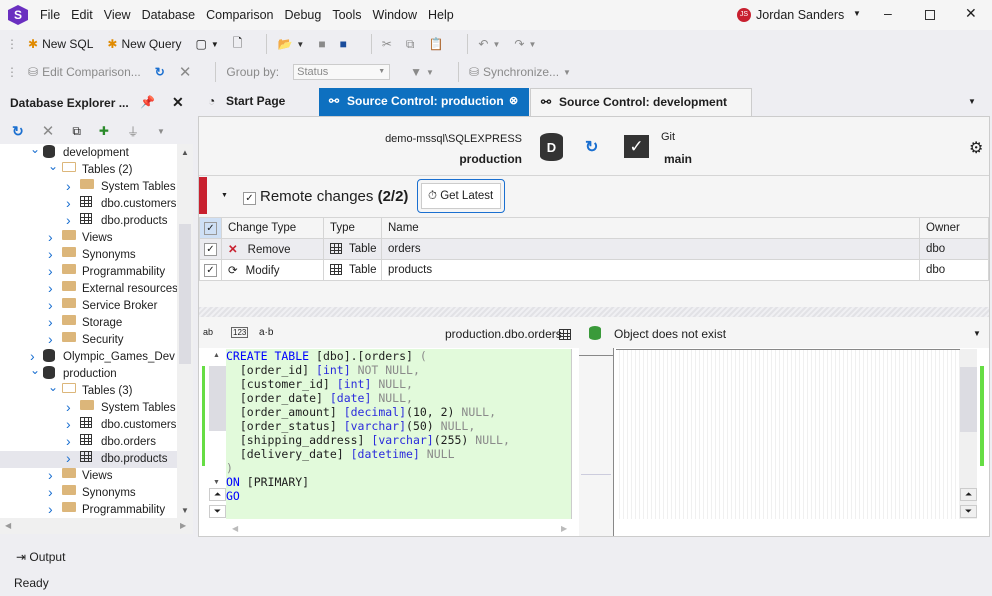 The height and width of the screenshot is (596, 992). What do you see at coordinates (88, 204) in the screenshot?
I see `tree-item: › dbo.customers` at bounding box center [88, 204].